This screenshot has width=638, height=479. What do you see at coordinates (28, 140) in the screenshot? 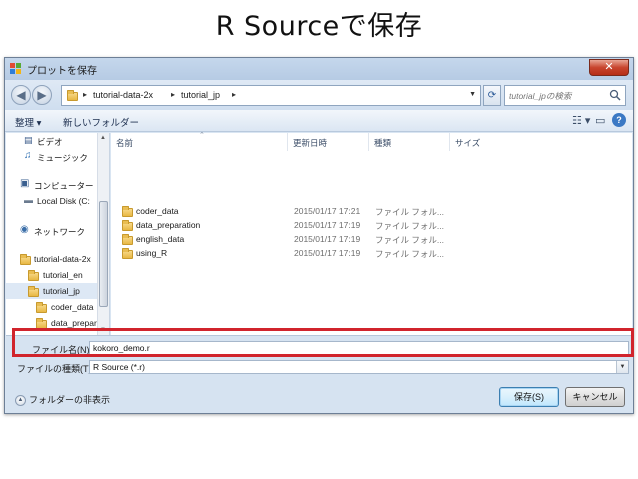
I see `video-icon: ▤` at bounding box center [28, 140].